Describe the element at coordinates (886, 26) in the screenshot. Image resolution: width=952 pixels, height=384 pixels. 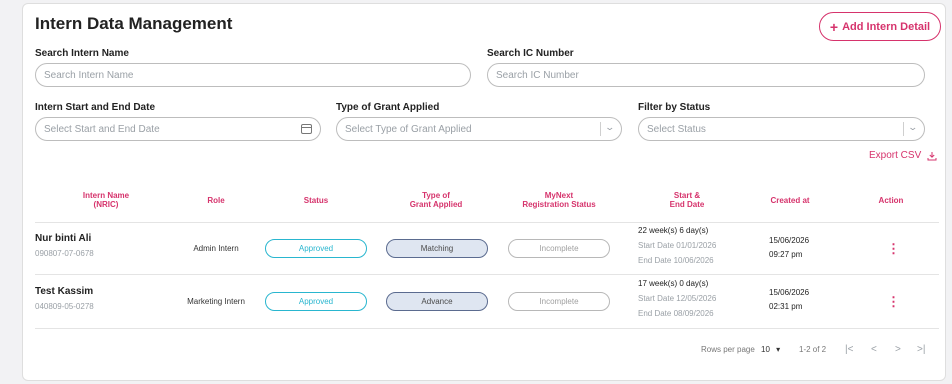
I see `add-intern-detail-label: Add Intern Detail` at that location.